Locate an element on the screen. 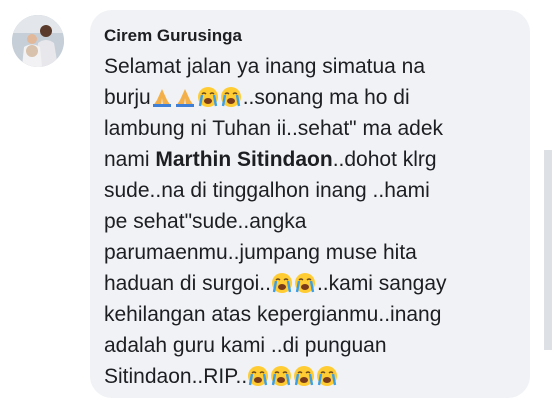 This screenshot has height=404, width=552. avatar is located at coordinates (38, 41).